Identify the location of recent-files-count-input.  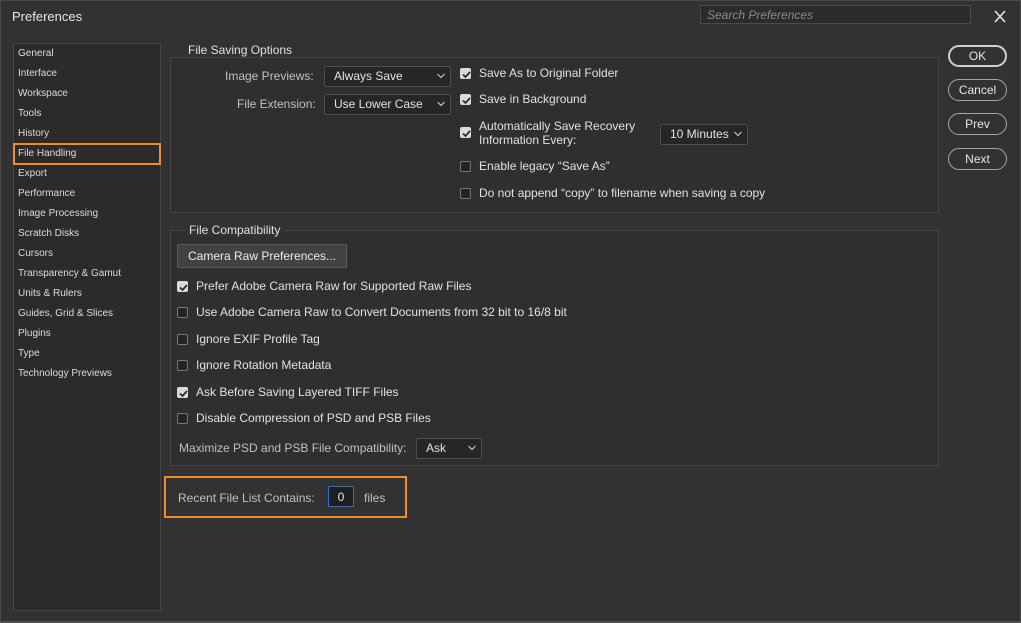
(341, 496).